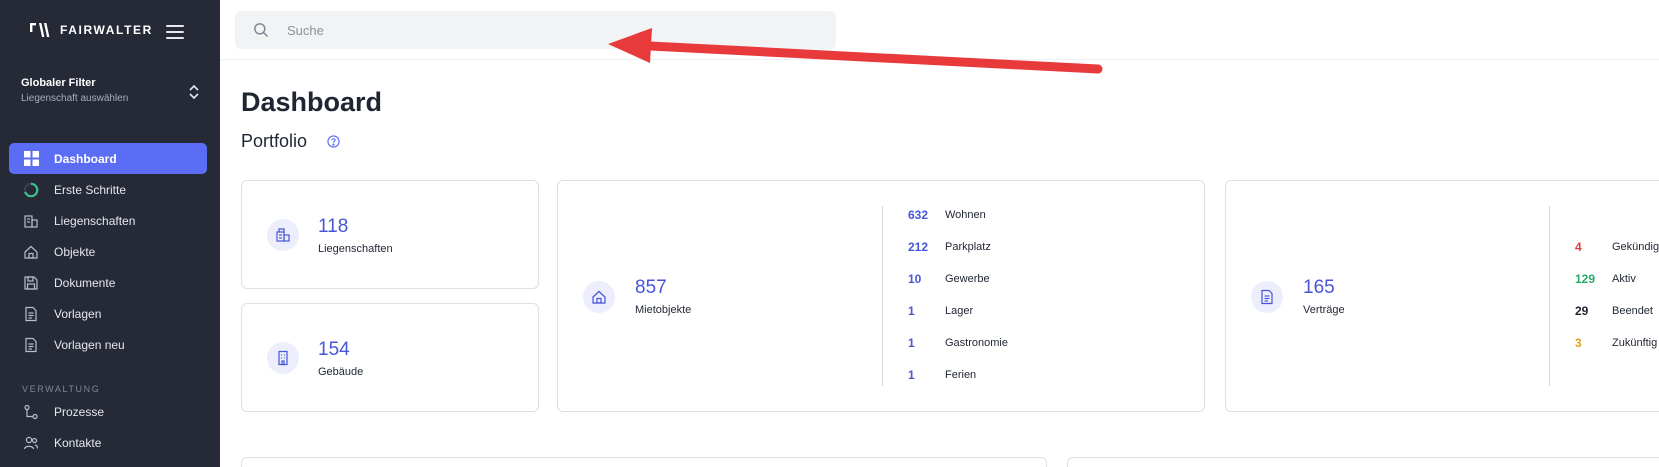 The height and width of the screenshot is (467, 1659). What do you see at coordinates (106, 30) in the screenshot?
I see `brand-name: FAIRWALTER` at bounding box center [106, 30].